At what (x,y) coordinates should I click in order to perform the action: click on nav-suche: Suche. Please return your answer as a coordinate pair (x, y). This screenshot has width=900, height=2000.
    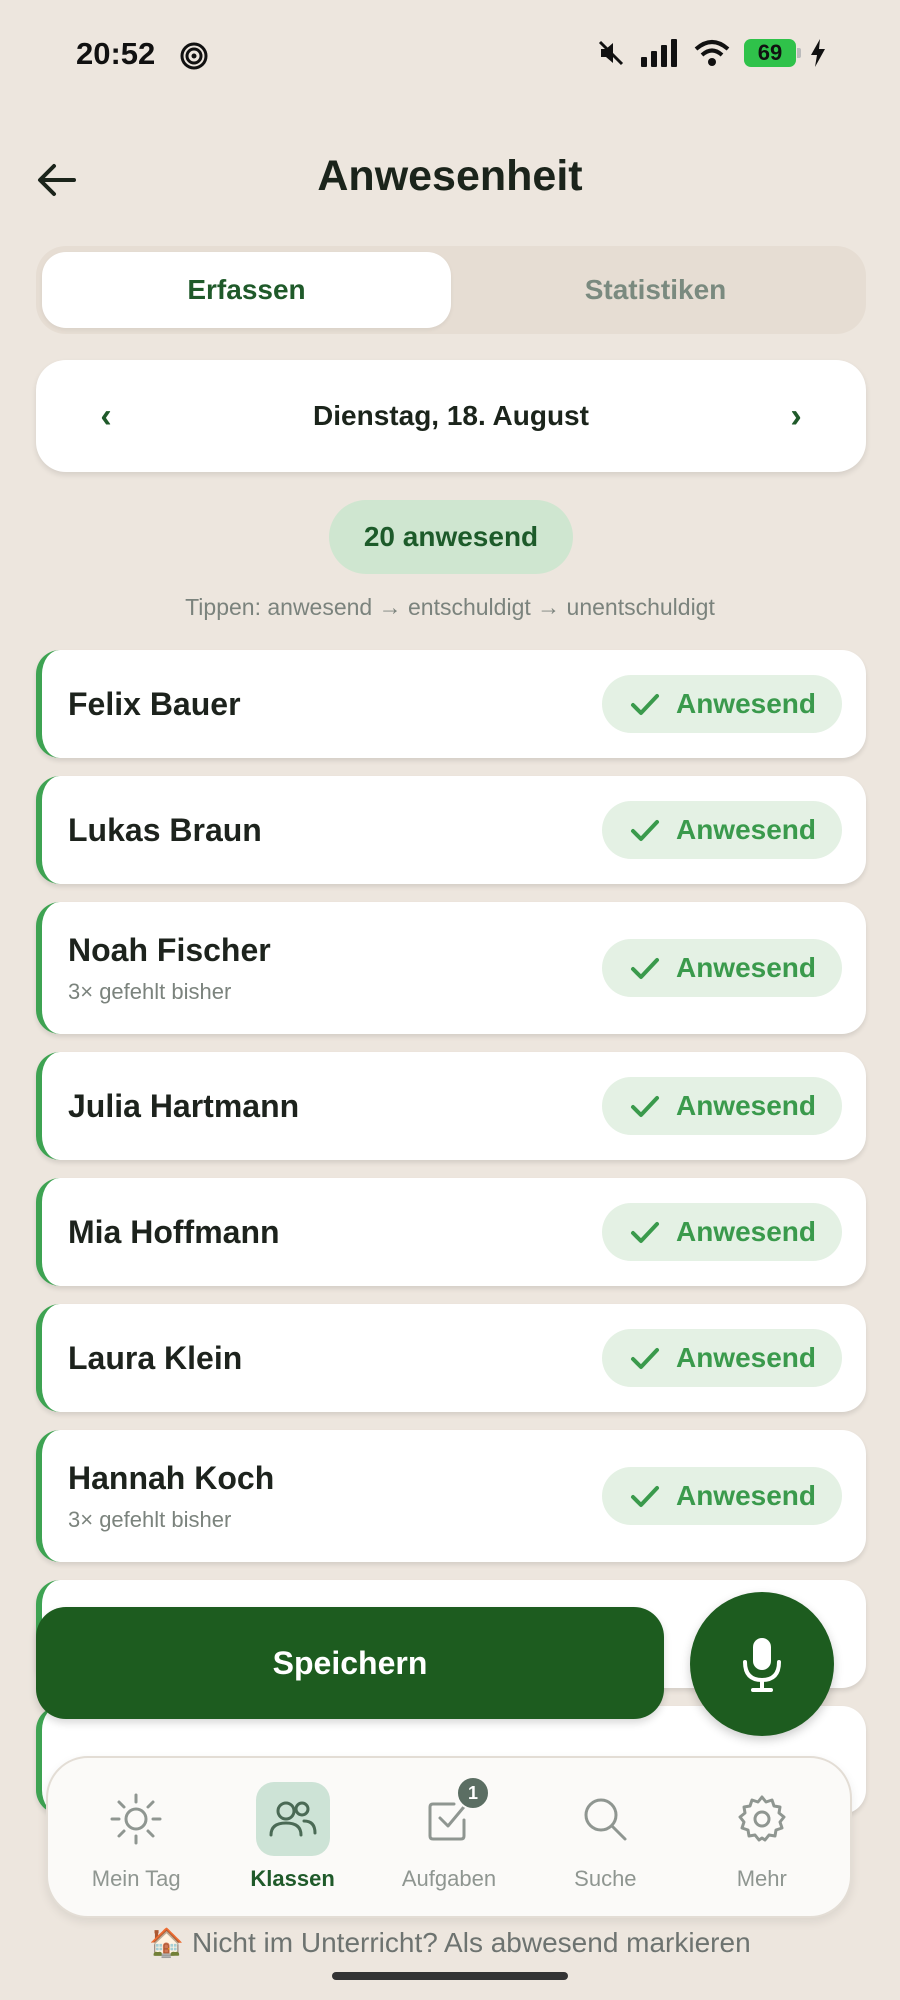
    Looking at the image, I should click on (605, 1837).